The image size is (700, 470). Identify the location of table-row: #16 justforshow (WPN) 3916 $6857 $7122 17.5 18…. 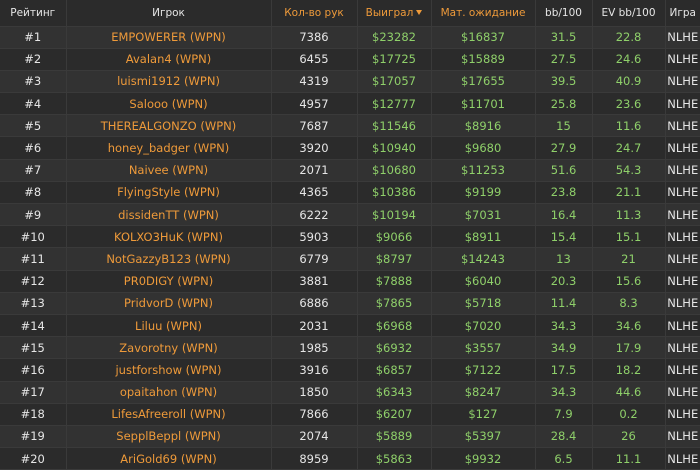
(350, 370).